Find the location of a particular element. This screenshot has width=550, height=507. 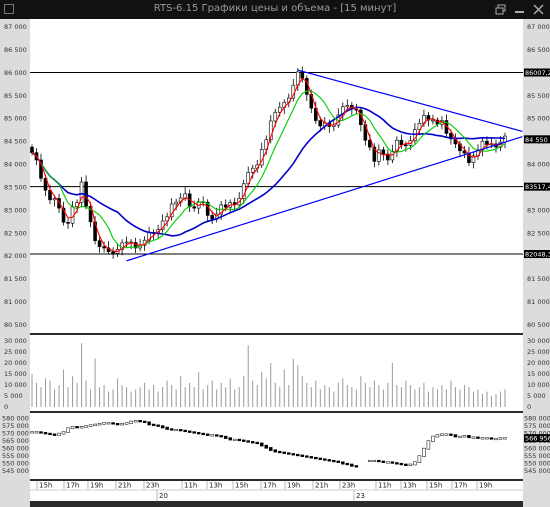

close-icon is located at coordinates (539, 9).